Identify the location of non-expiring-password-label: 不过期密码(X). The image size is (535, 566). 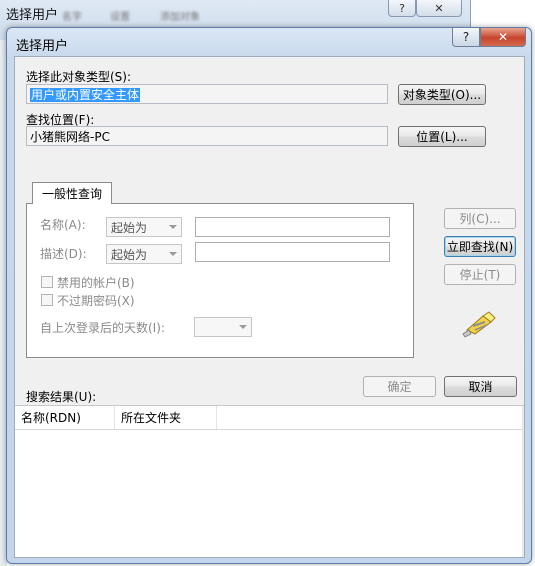
(96, 301).